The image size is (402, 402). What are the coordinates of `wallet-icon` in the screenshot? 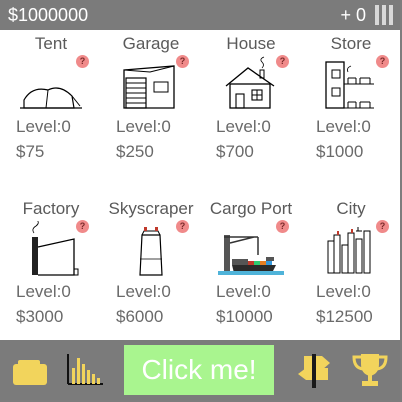 It's located at (30, 372).